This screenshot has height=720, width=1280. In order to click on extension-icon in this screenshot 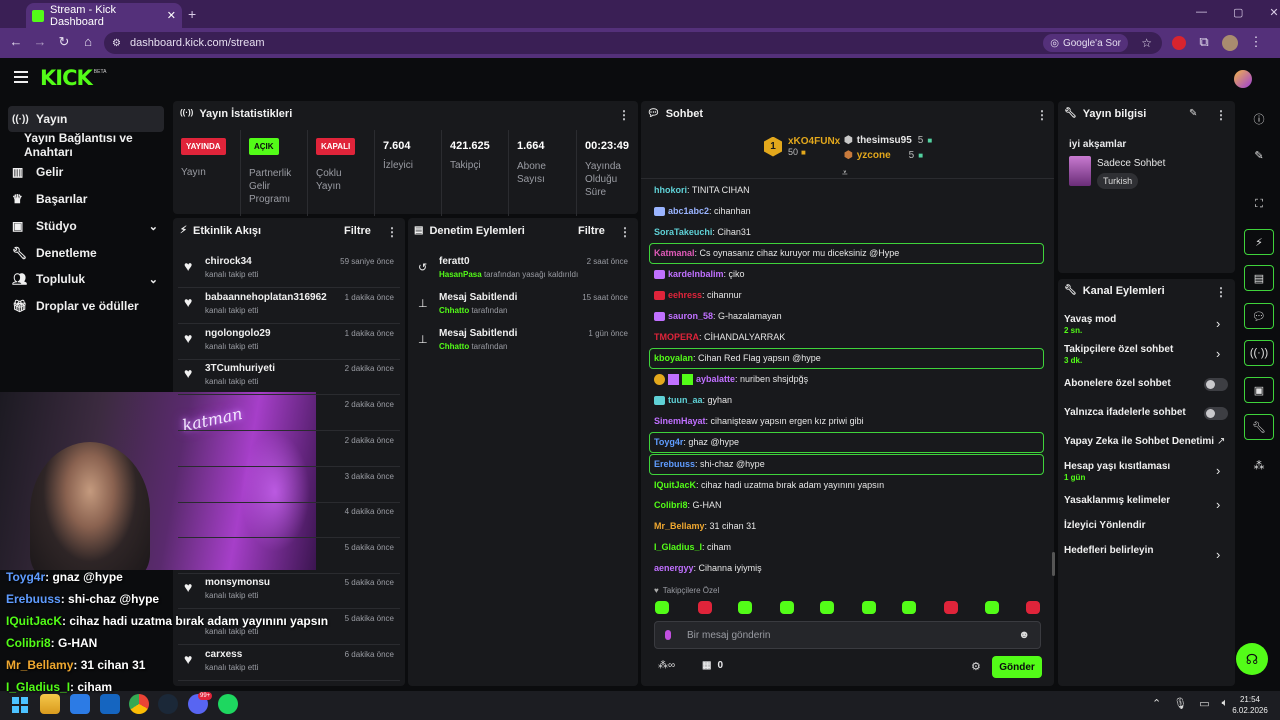, I will do `click(1179, 43)`.